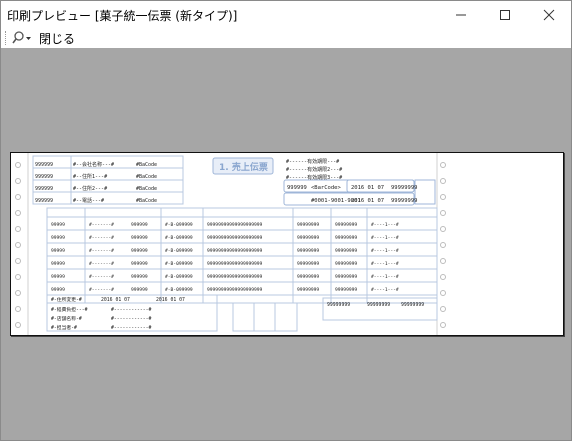 This screenshot has height=441, width=572. I want to click on minimize-icon, so click(461, 14).